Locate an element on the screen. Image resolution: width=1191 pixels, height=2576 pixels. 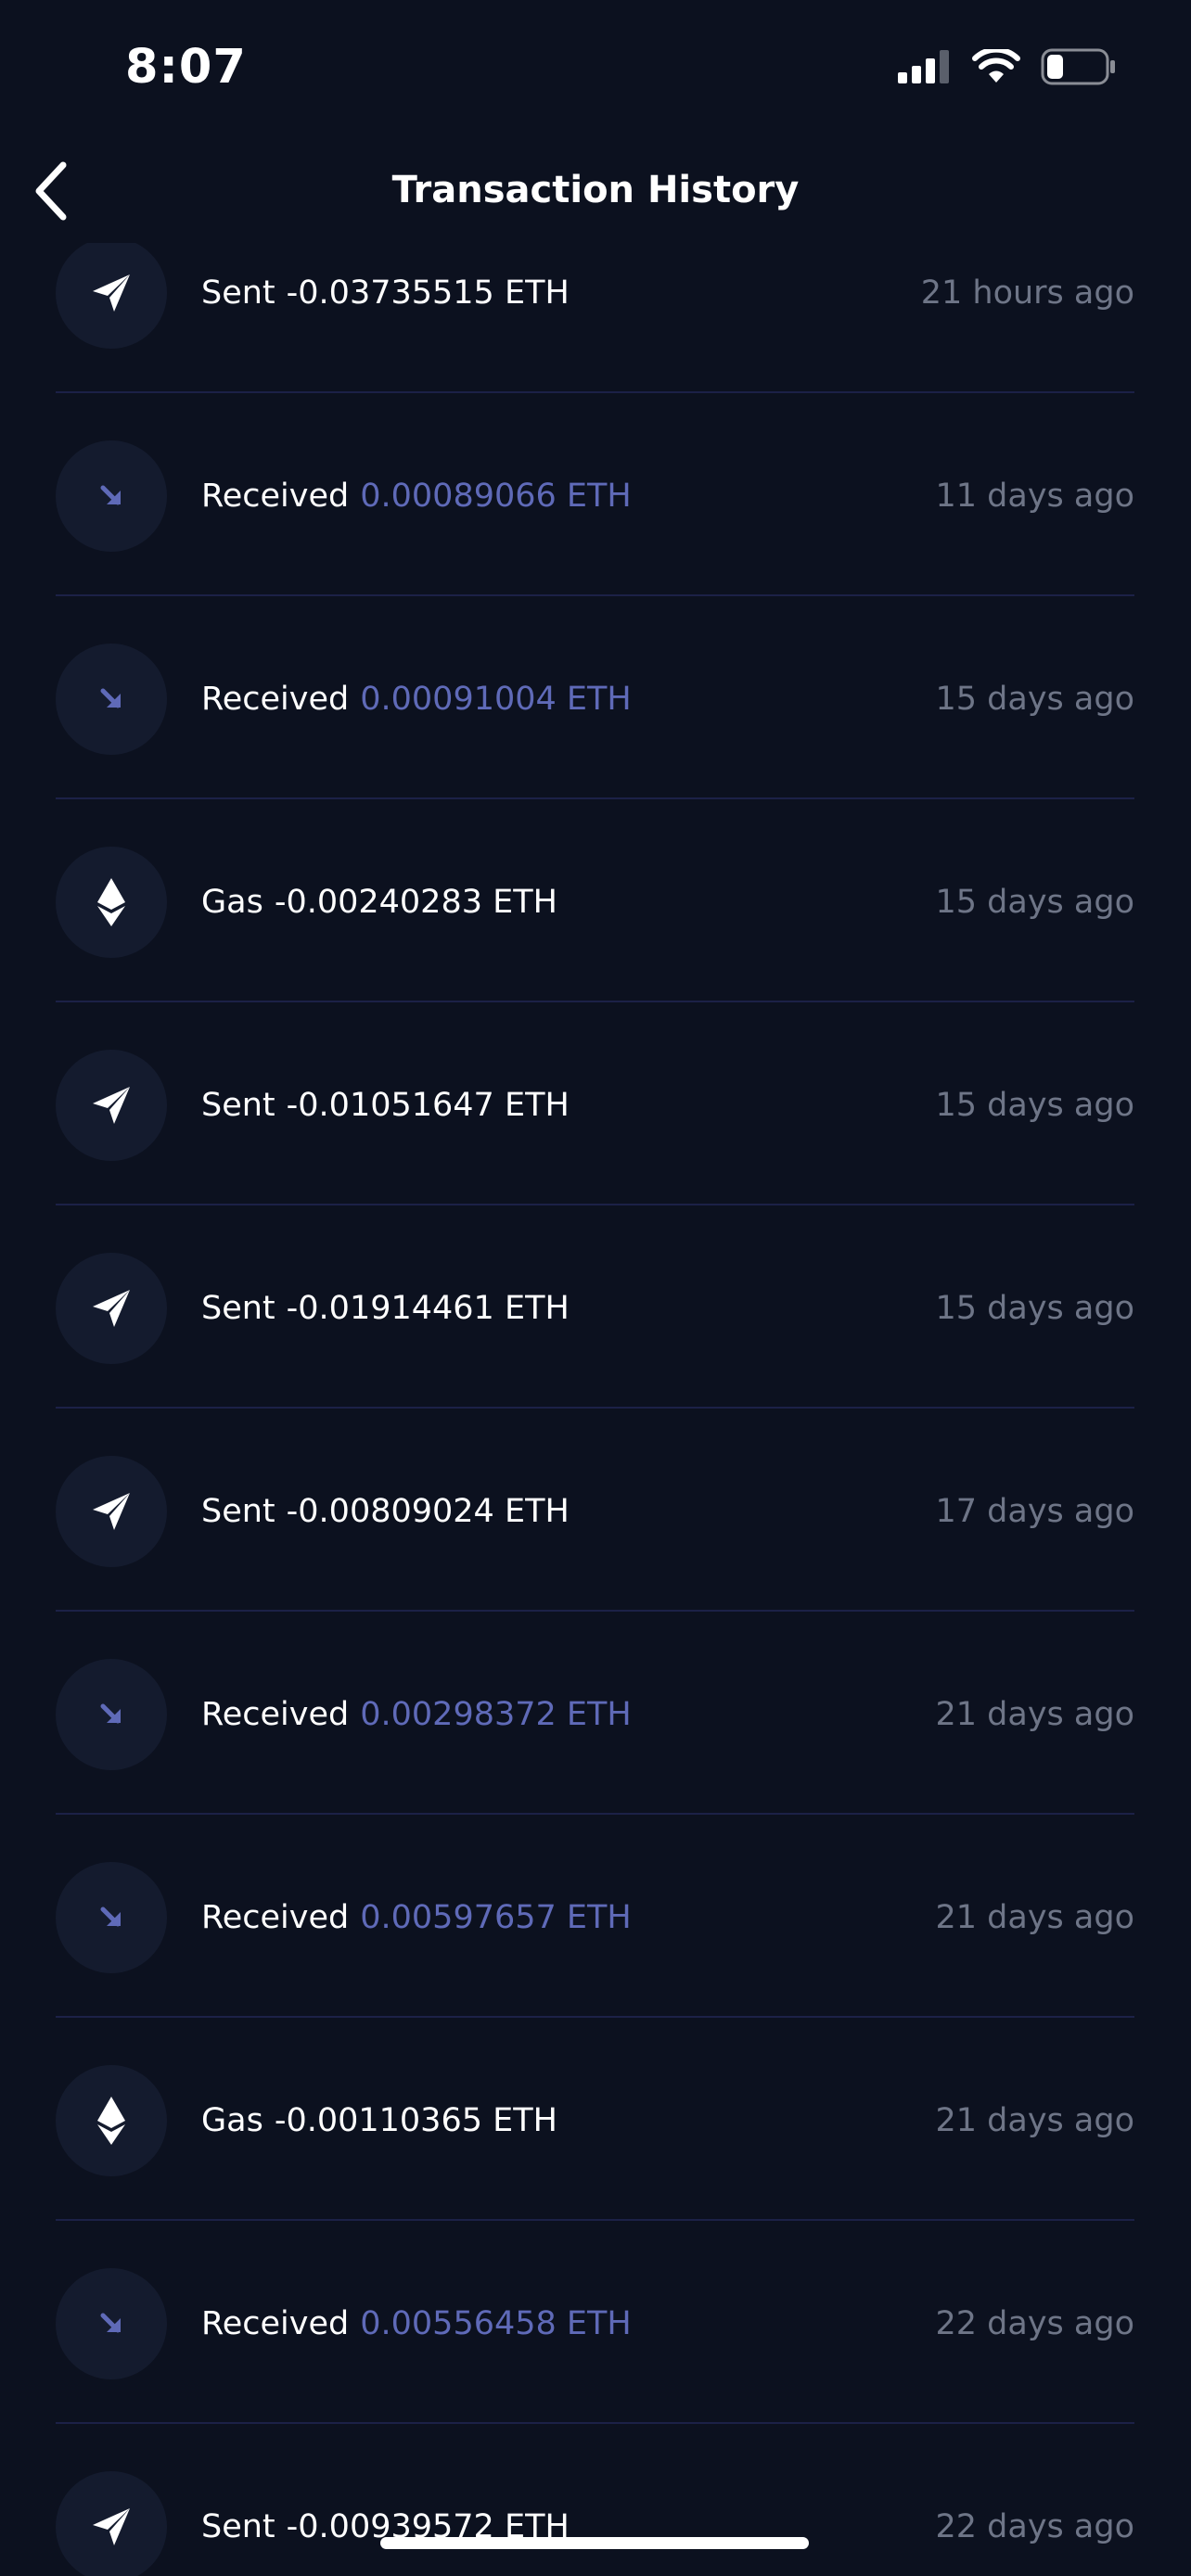
transaction-row: Sent -0.01914461 ETH 15 days ago is located at coordinates (595, 1307).